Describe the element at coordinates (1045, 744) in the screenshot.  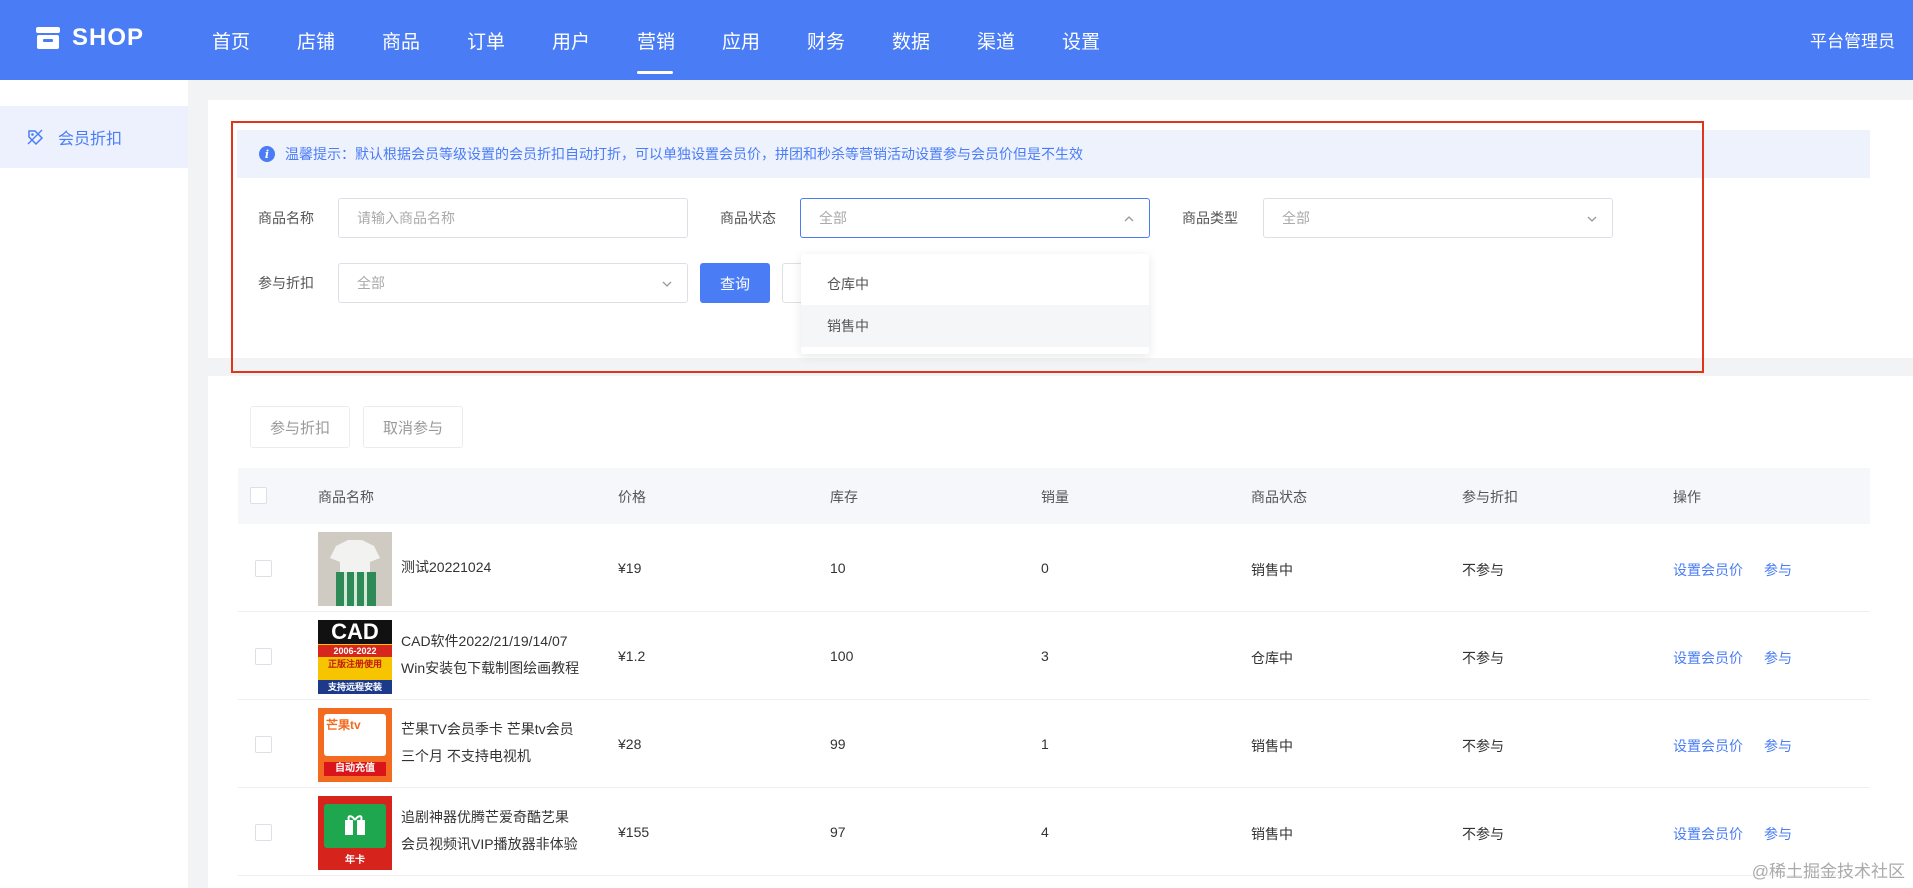
I see `sales-cell: 1` at that location.